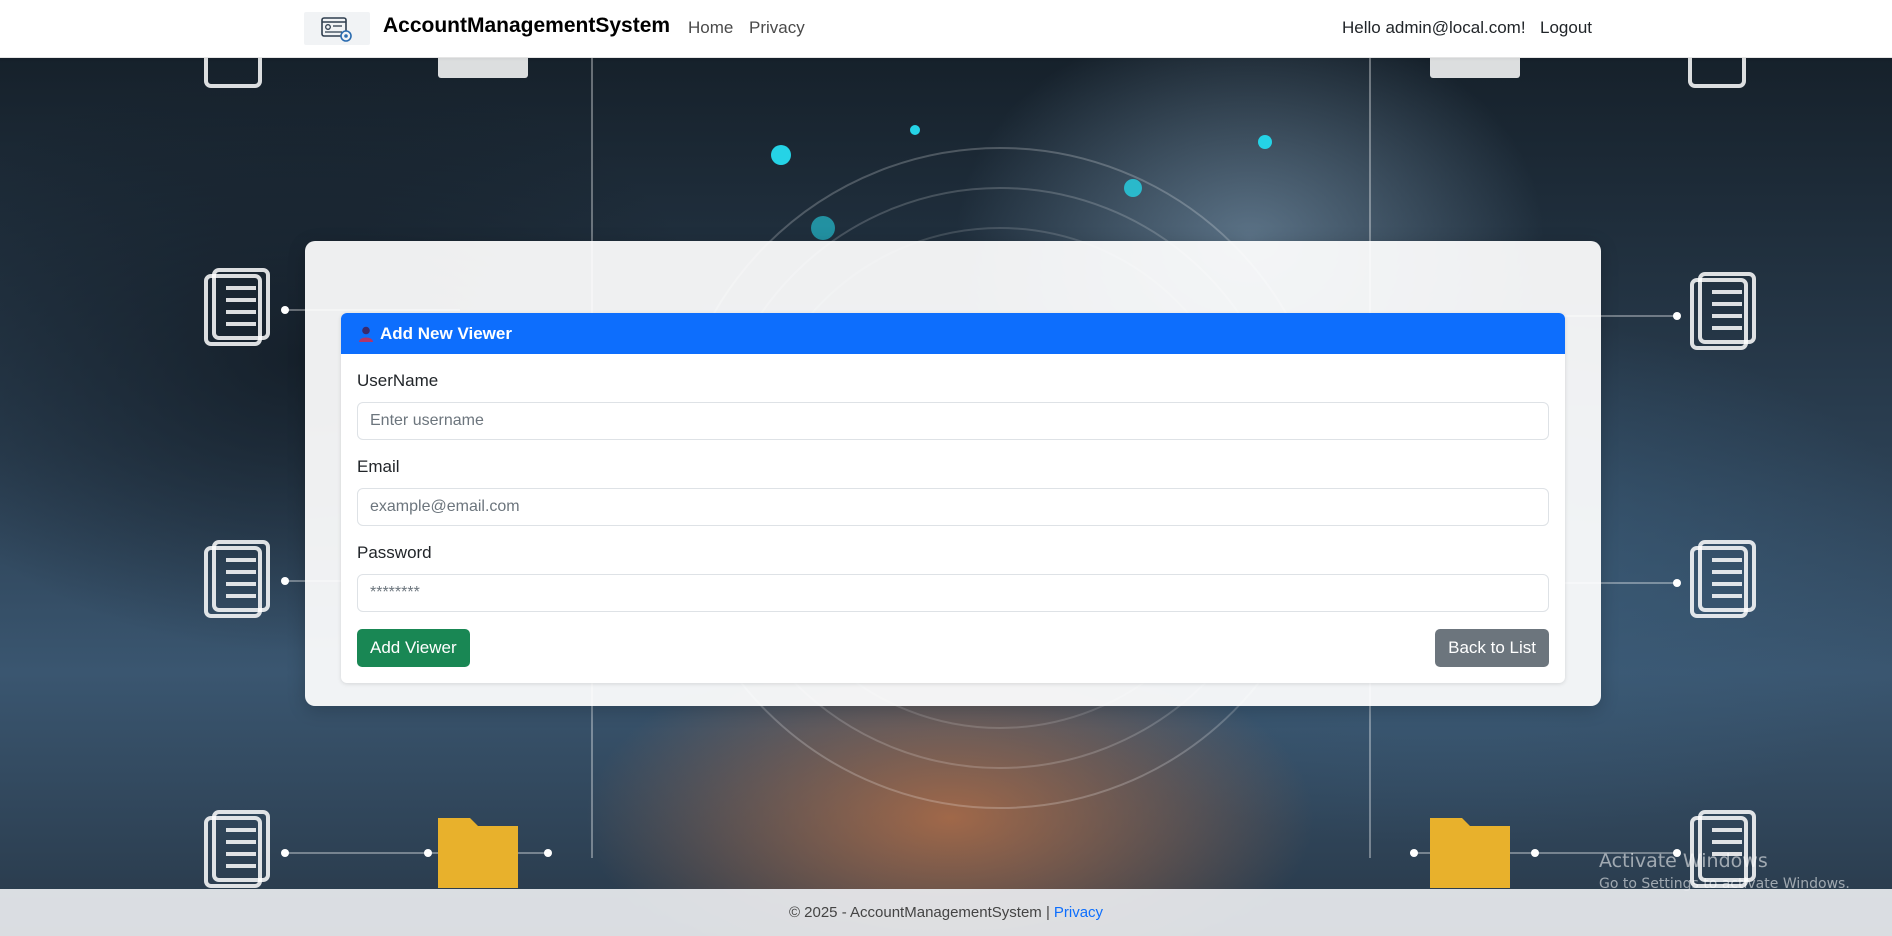  Describe the element at coordinates (710, 28) in the screenshot. I see `nav-link-home: Home` at that location.